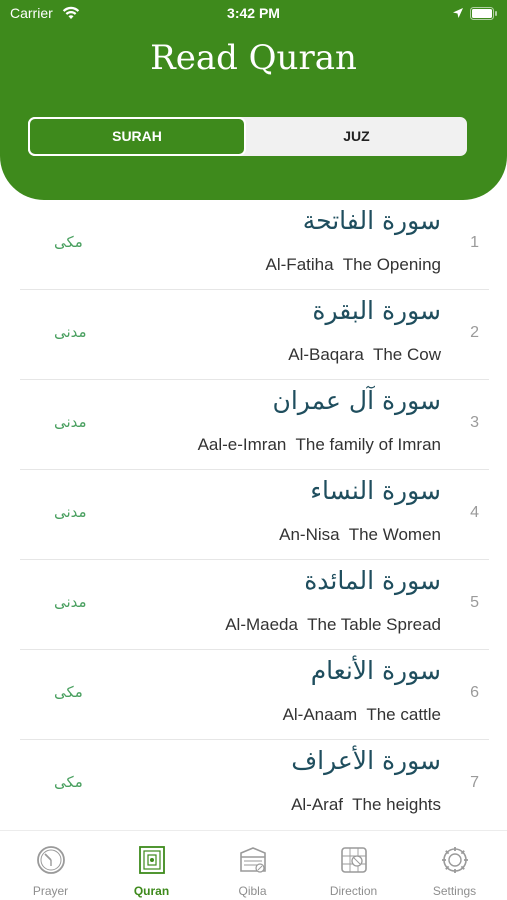 The image size is (507, 900). I want to click on kaaba-icon, so click(253, 860).